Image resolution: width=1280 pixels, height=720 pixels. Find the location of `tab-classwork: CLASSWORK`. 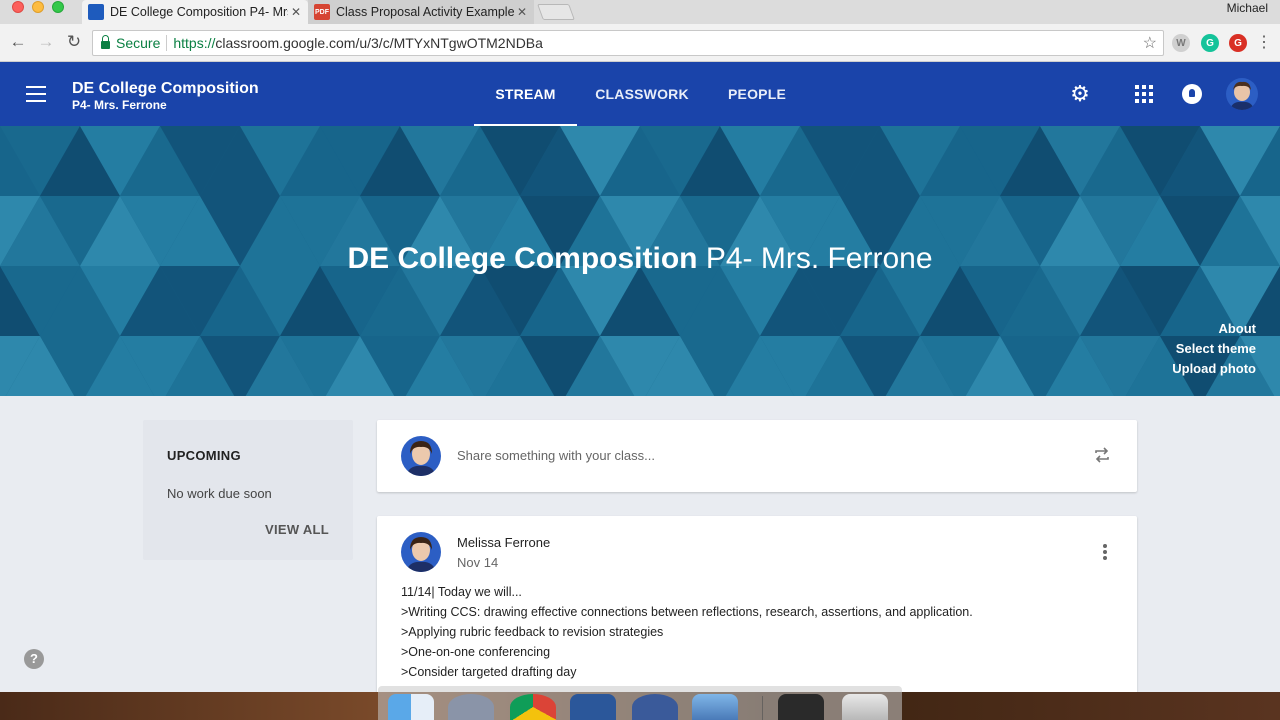

tab-classwork: CLASSWORK is located at coordinates (642, 94).